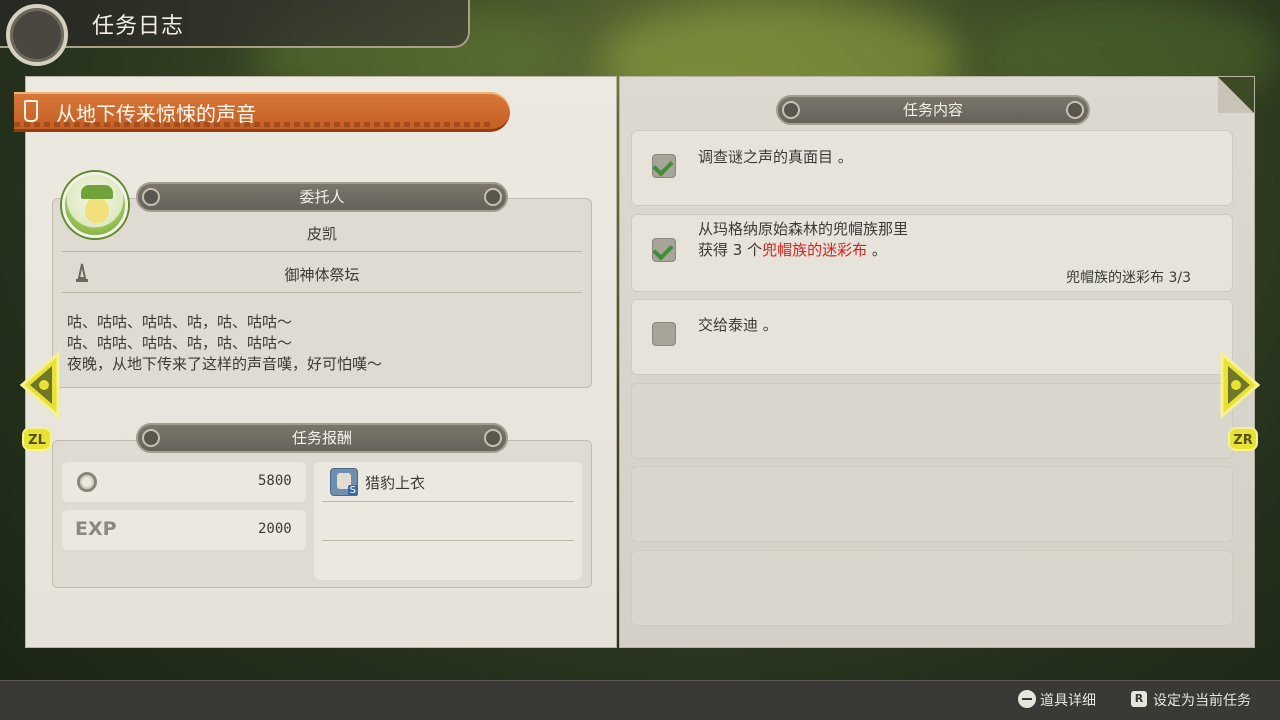  Describe the element at coordinates (322, 275) in the screenshot. I see `client-location: 御神体祭坛` at that location.